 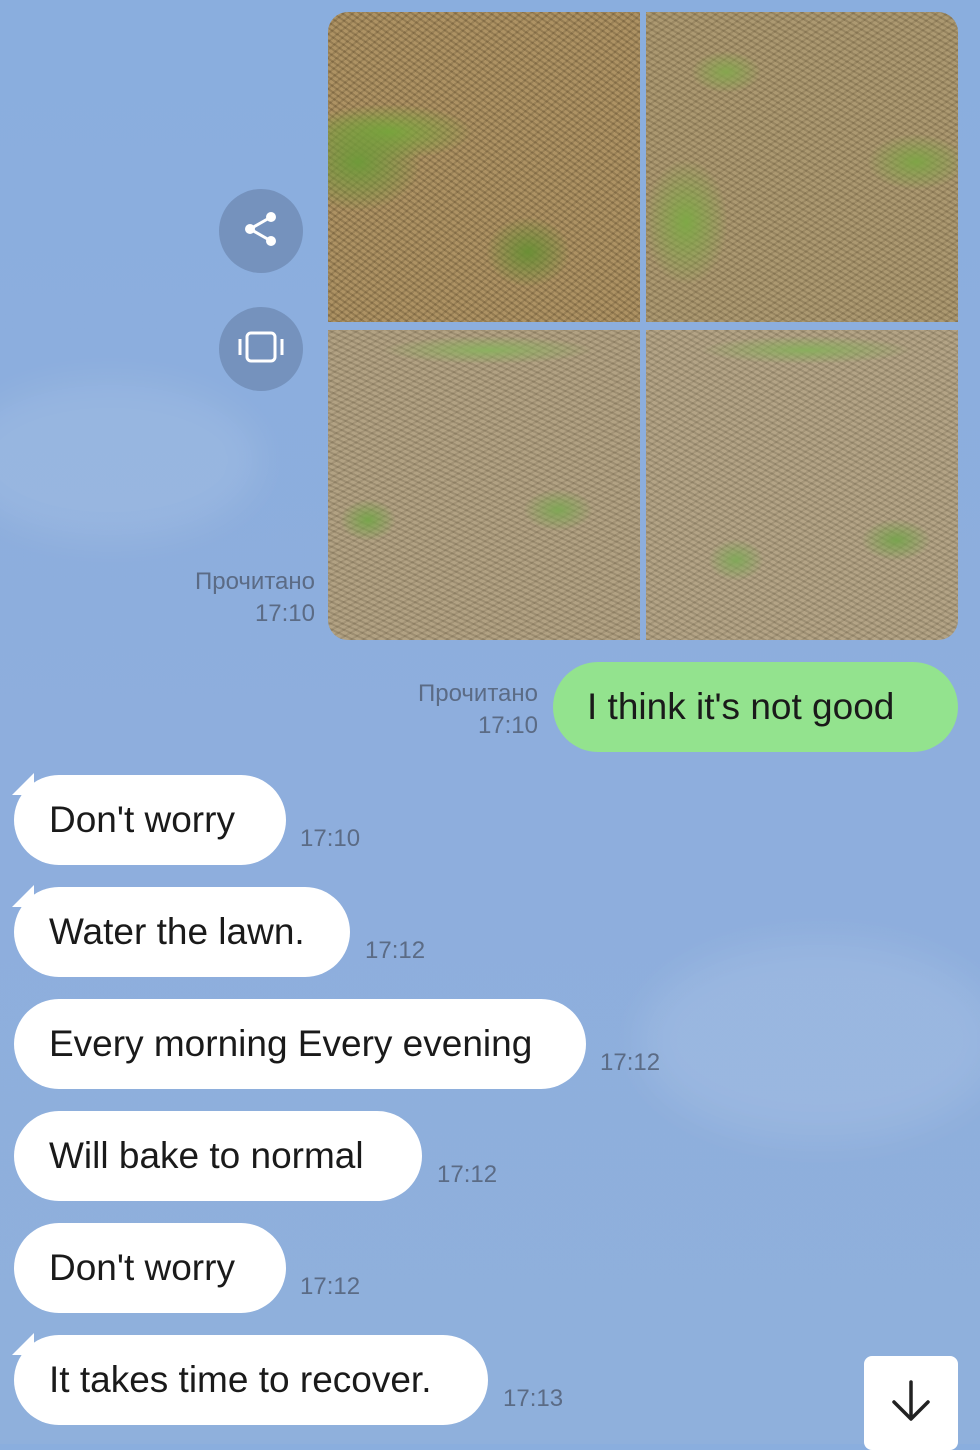 I want to click on share-button, so click(x=261, y=231).